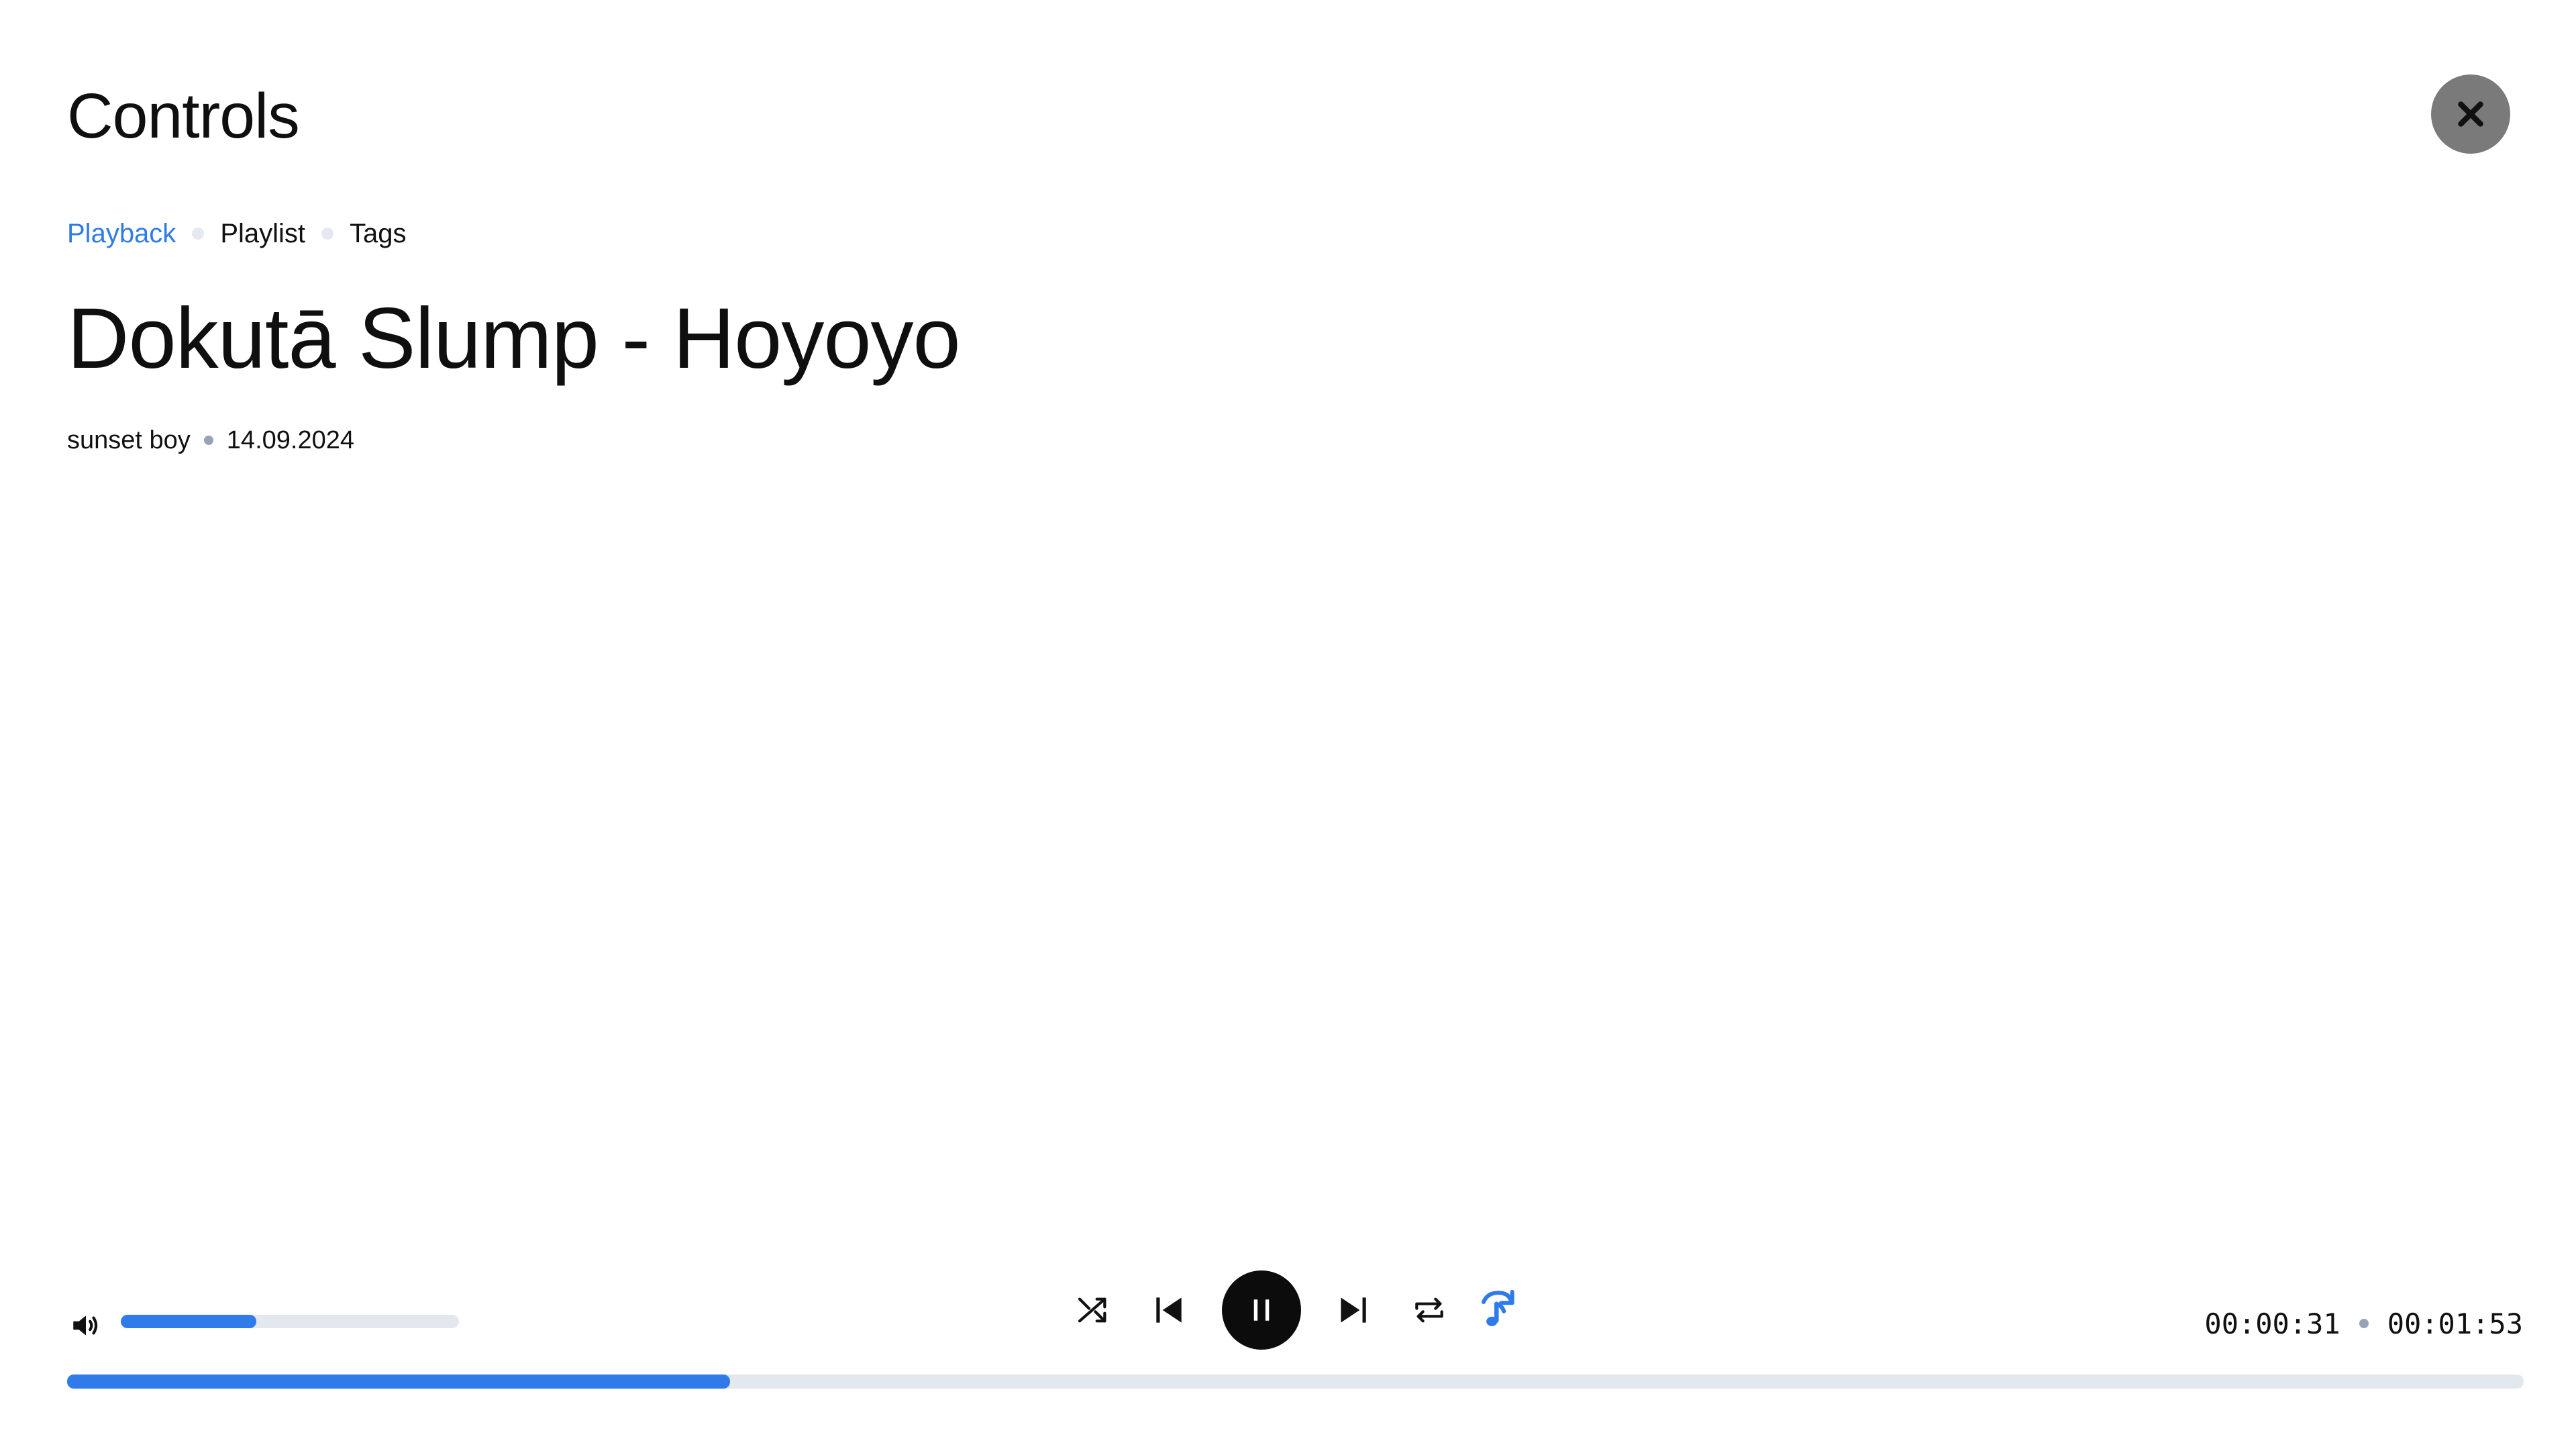  I want to click on playback-controls, so click(1302, 1310).